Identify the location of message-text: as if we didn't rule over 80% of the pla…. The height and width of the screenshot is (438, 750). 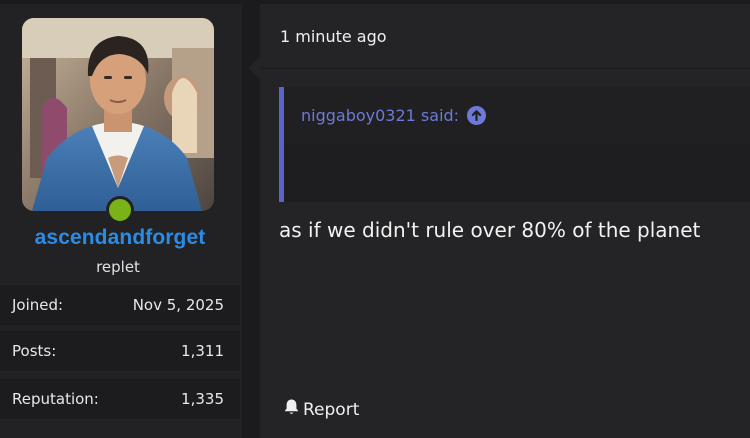
(490, 230).